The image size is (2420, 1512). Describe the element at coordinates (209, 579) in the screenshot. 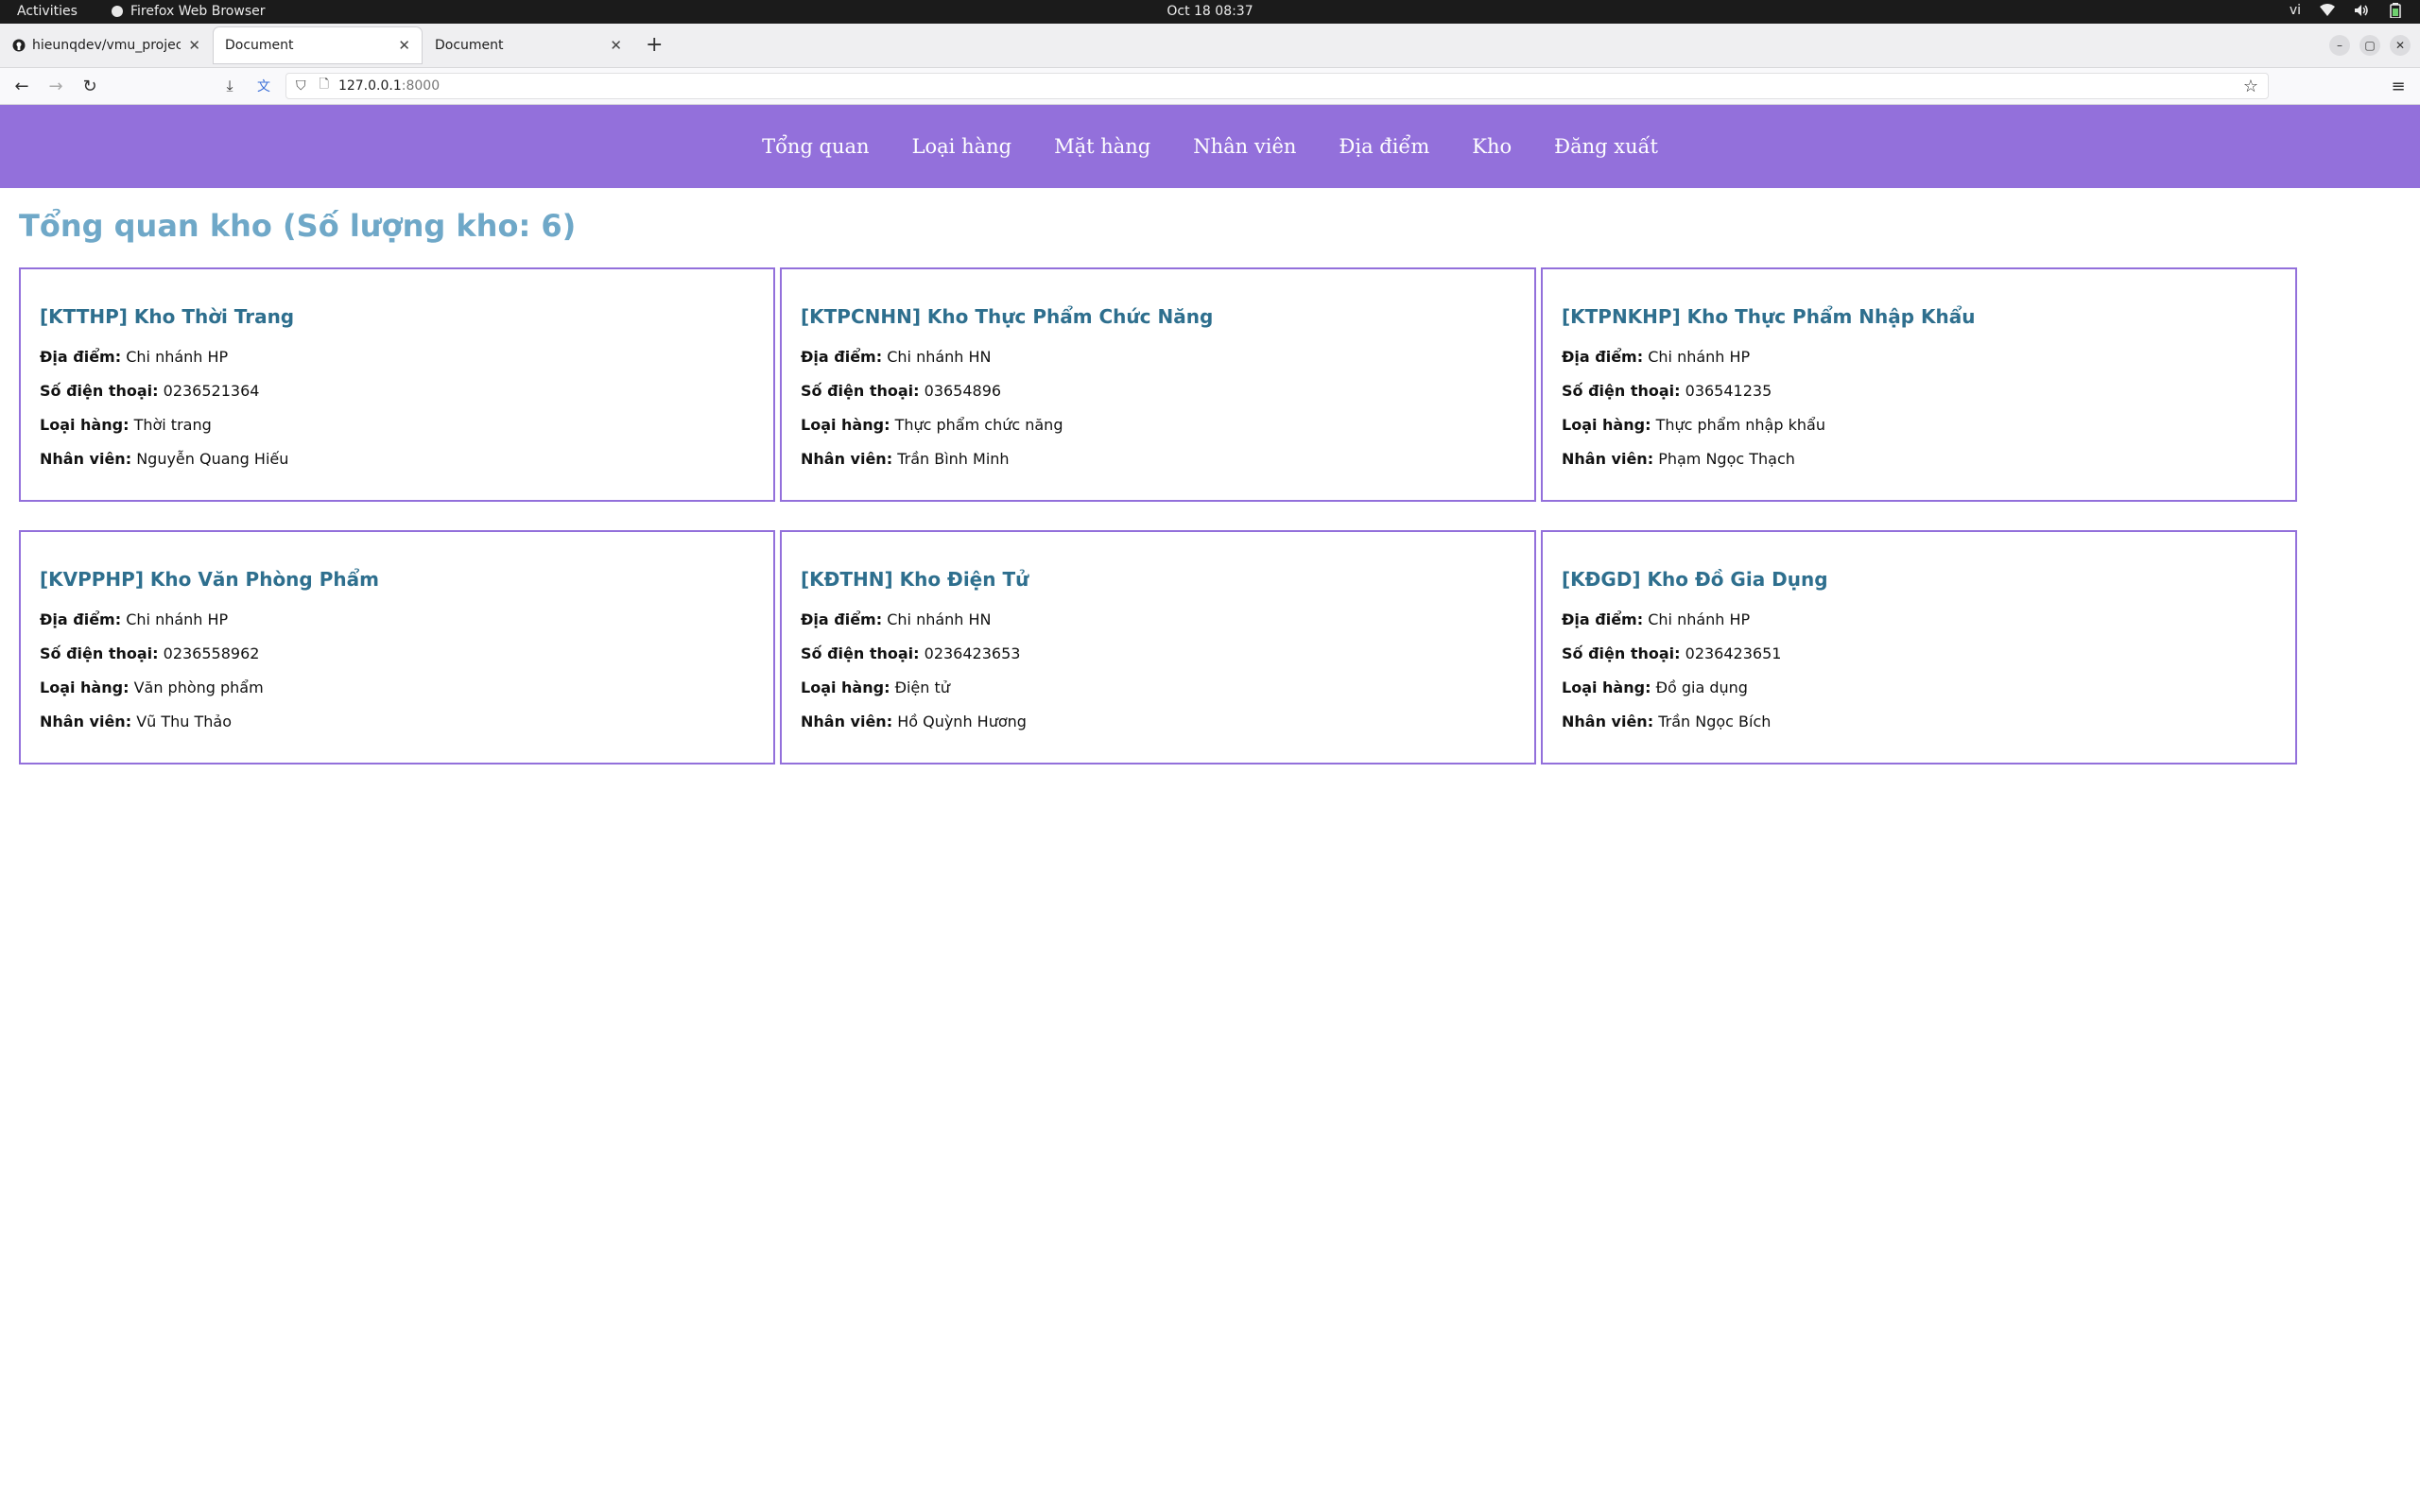

I see `warehouse-title: [KVPPHP] Kho Văn Phòng Phẩm` at that location.